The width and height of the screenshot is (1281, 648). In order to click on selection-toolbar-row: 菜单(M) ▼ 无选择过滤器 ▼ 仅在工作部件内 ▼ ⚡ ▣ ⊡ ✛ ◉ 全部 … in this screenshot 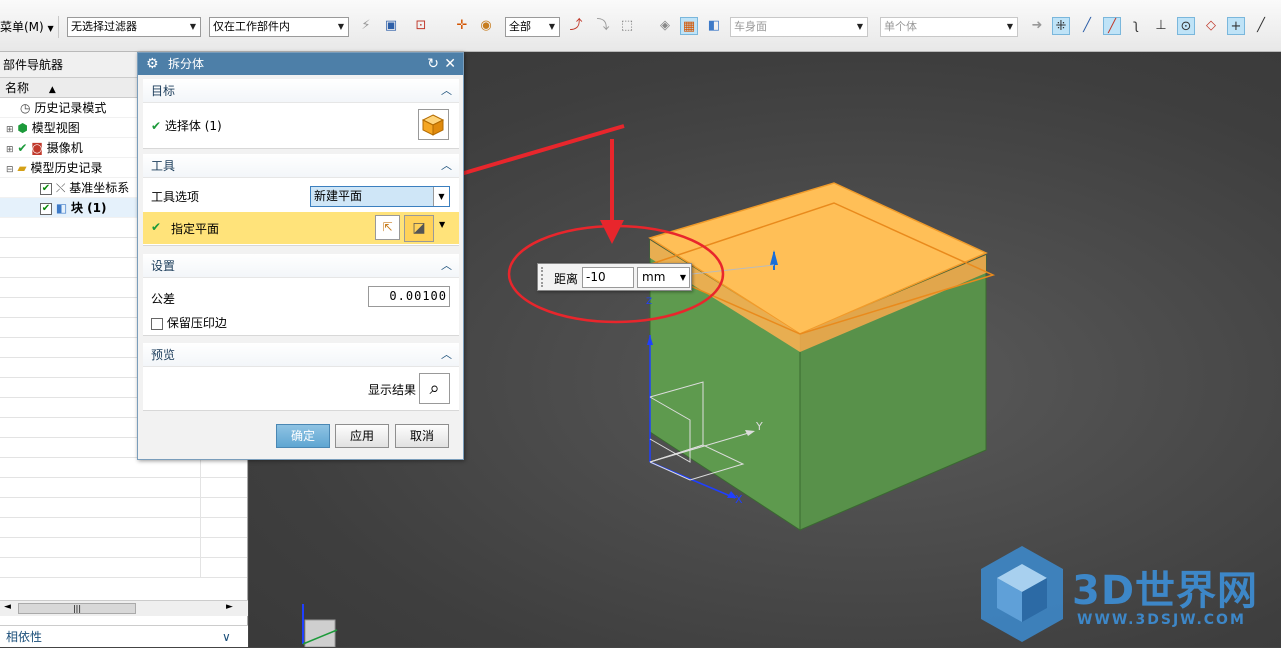, I will do `click(640, 27)`.